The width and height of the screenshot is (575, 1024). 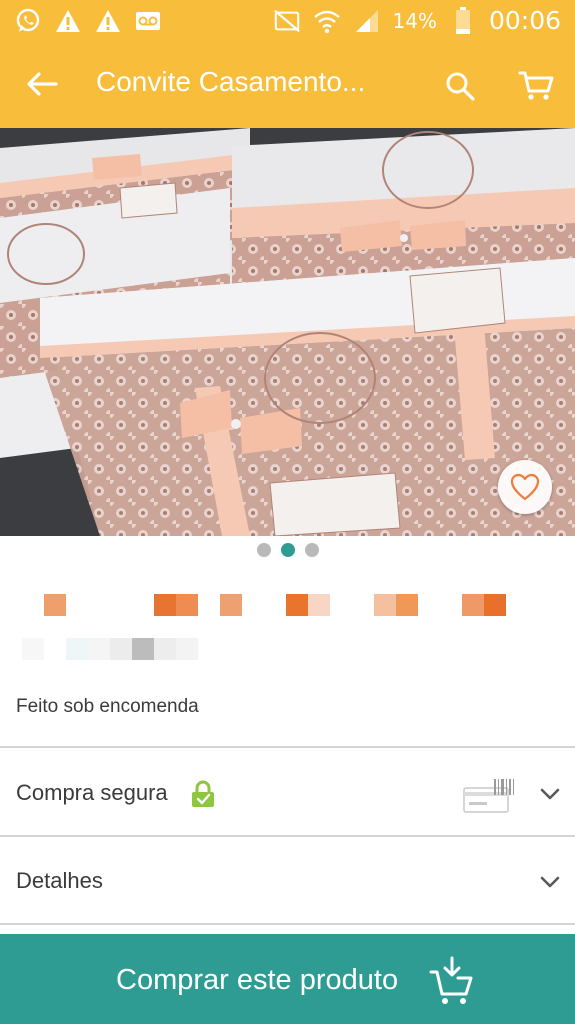 I want to click on gallery-pager, so click(x=287, y=551).